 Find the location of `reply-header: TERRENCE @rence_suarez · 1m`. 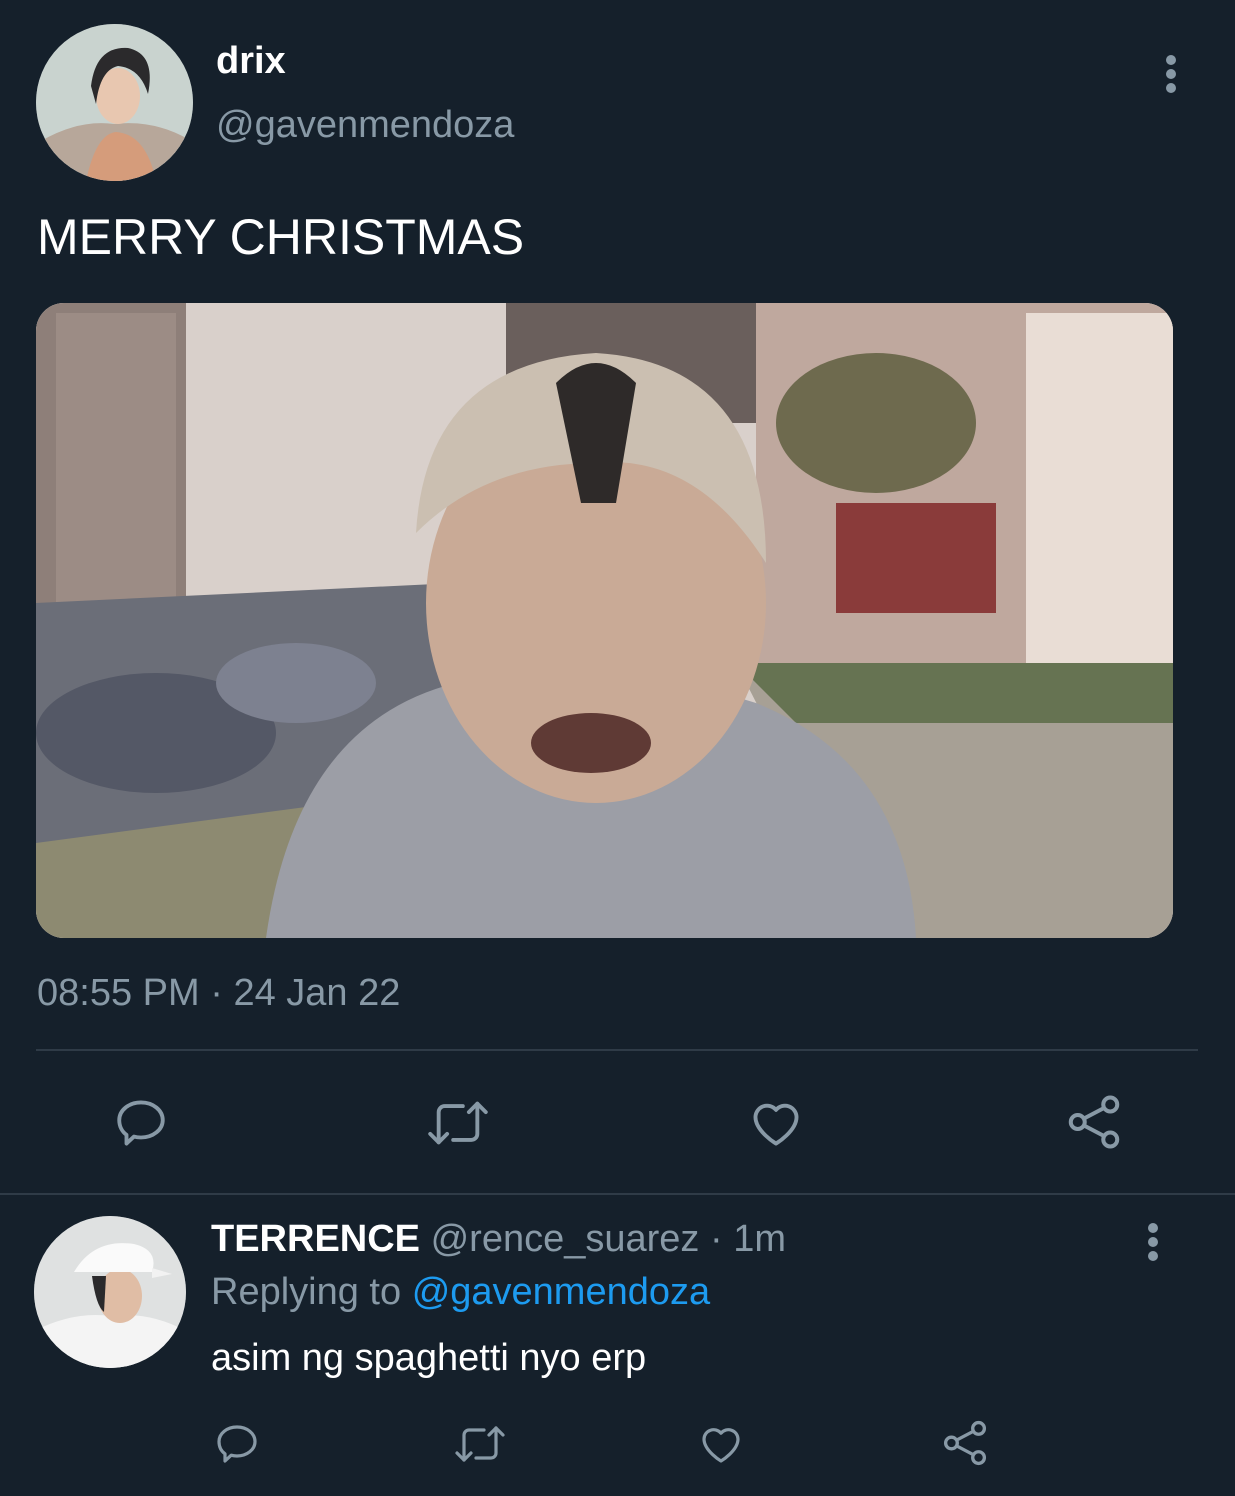

reply-header: TERRENCE @rence_suarez · 1m is located at coordinates (498, 1239).